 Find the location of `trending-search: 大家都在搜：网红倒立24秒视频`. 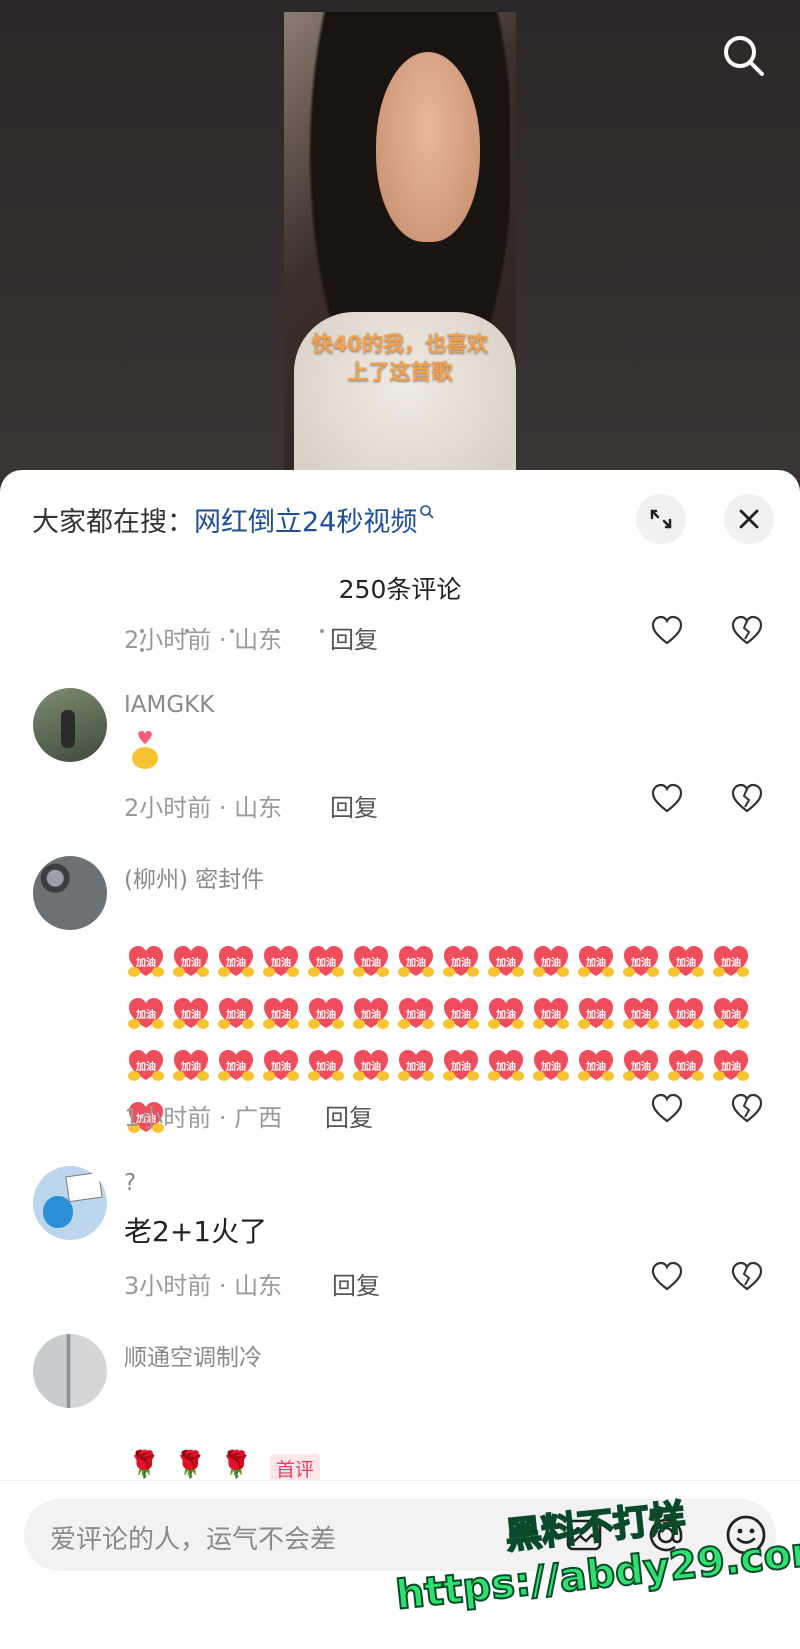

trending-search: 大家都在搜：网红倒立24秒视频 is located at coordinates (233, 519).